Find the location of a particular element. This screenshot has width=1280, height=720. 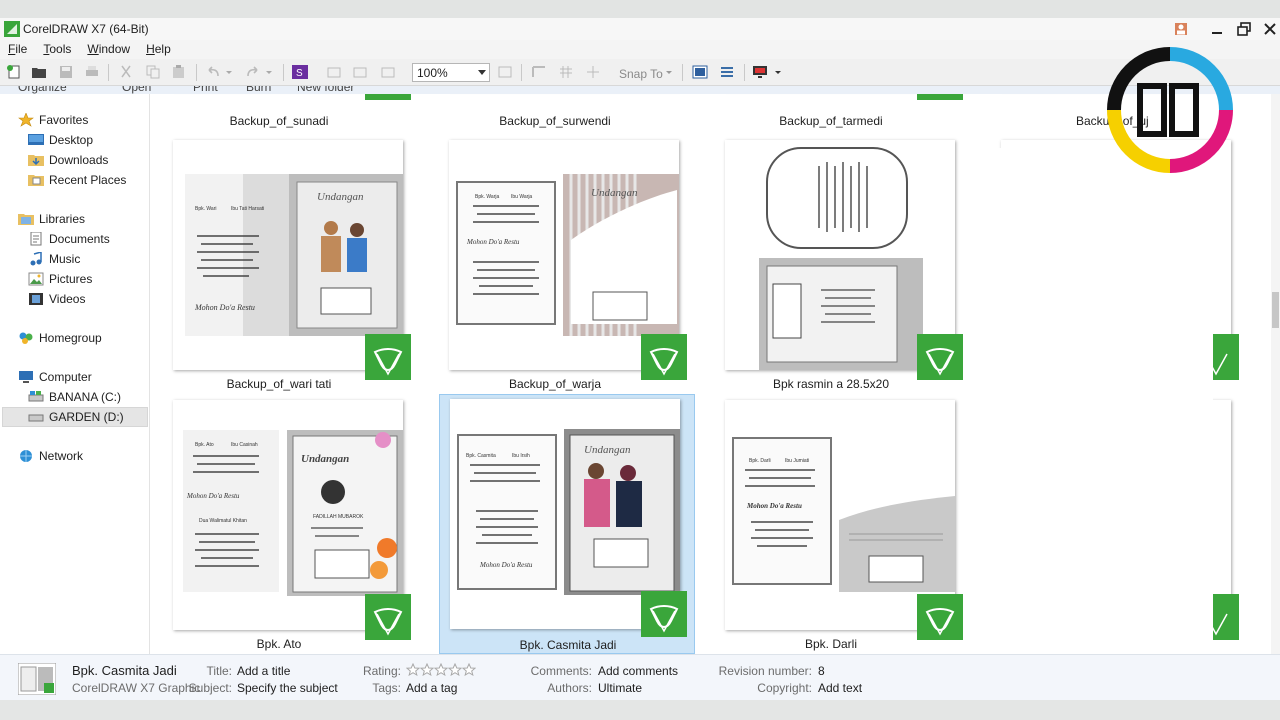

toolbar-separator is located at coordinates (108, 72).